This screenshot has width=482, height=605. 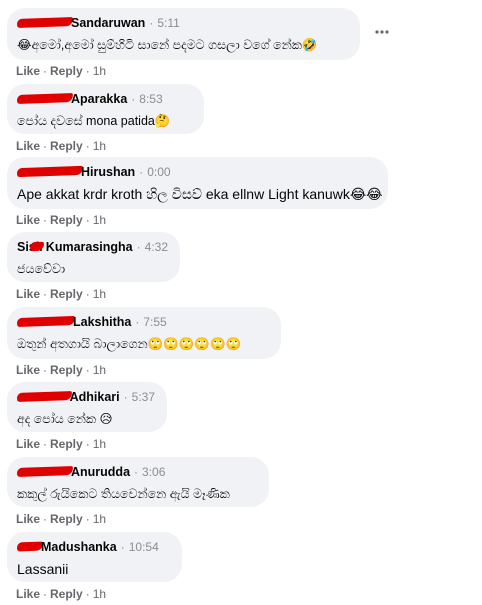 What do you see at coordinates (95, 397) in the screenshot?
I see `comment-author: Adhikari` at bounding box center [95, 397].